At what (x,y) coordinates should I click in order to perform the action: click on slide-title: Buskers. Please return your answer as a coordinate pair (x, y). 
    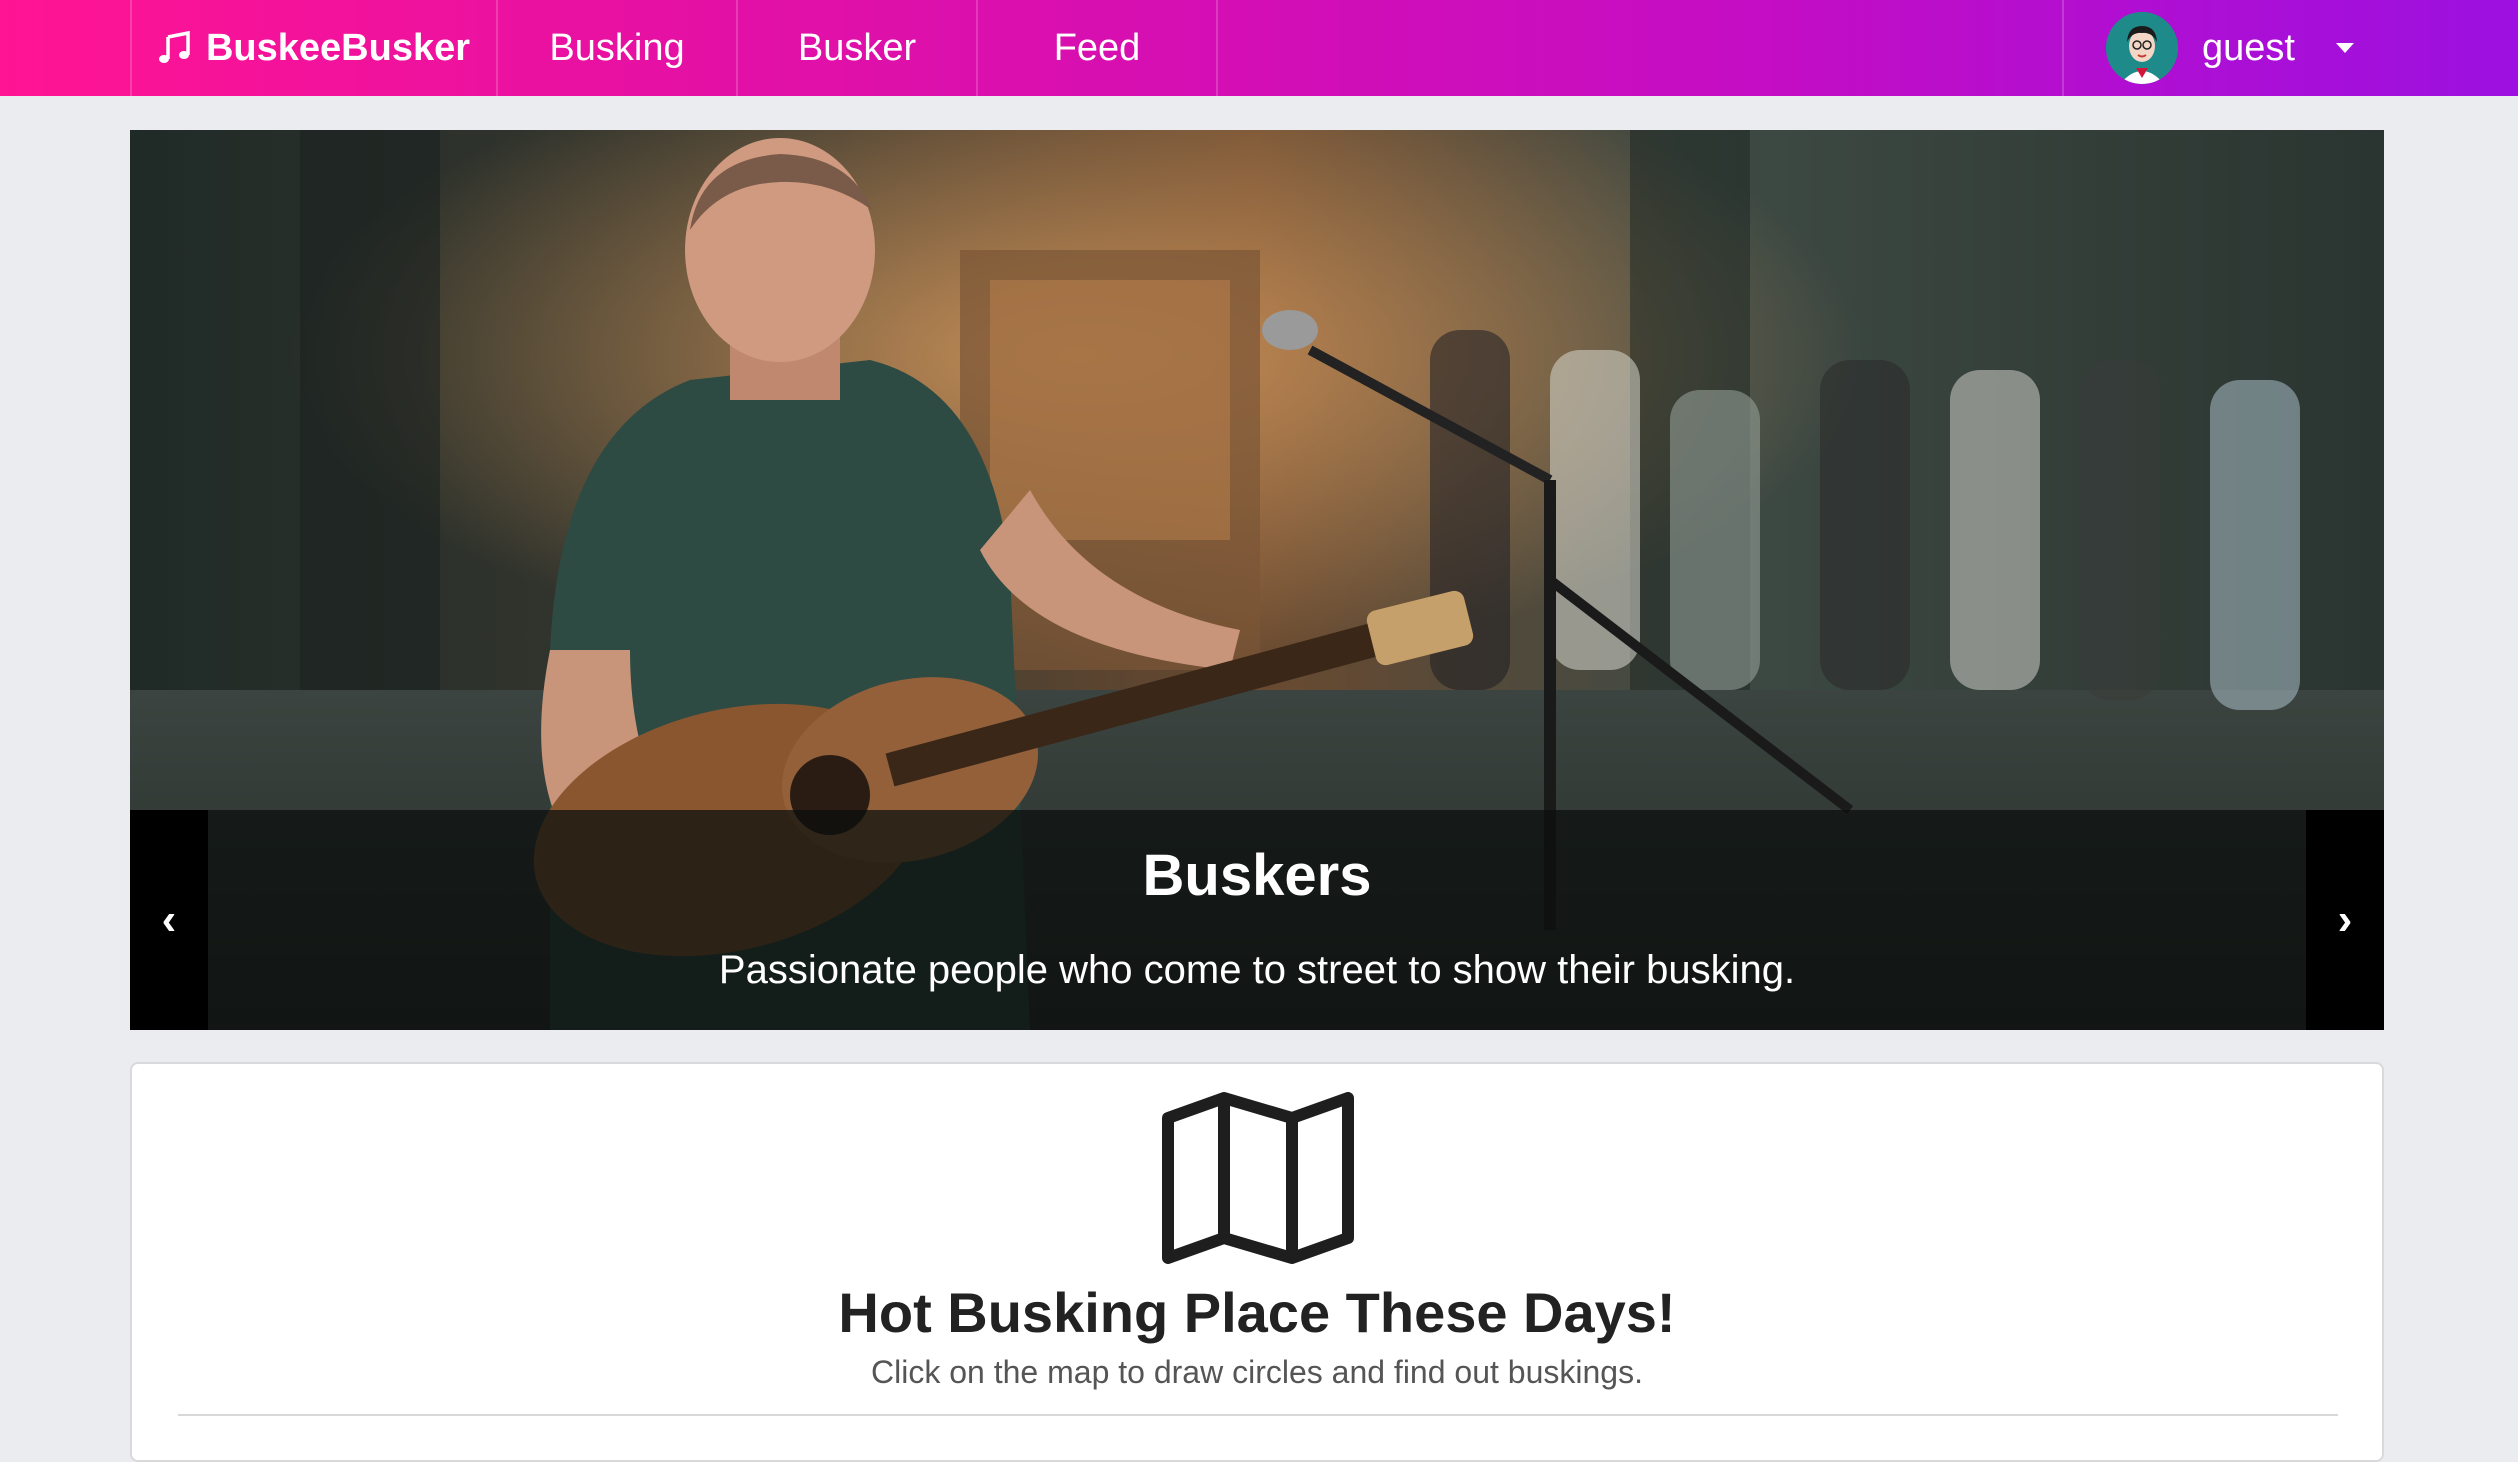
    Looking at the image, I should click on (1257, 875).